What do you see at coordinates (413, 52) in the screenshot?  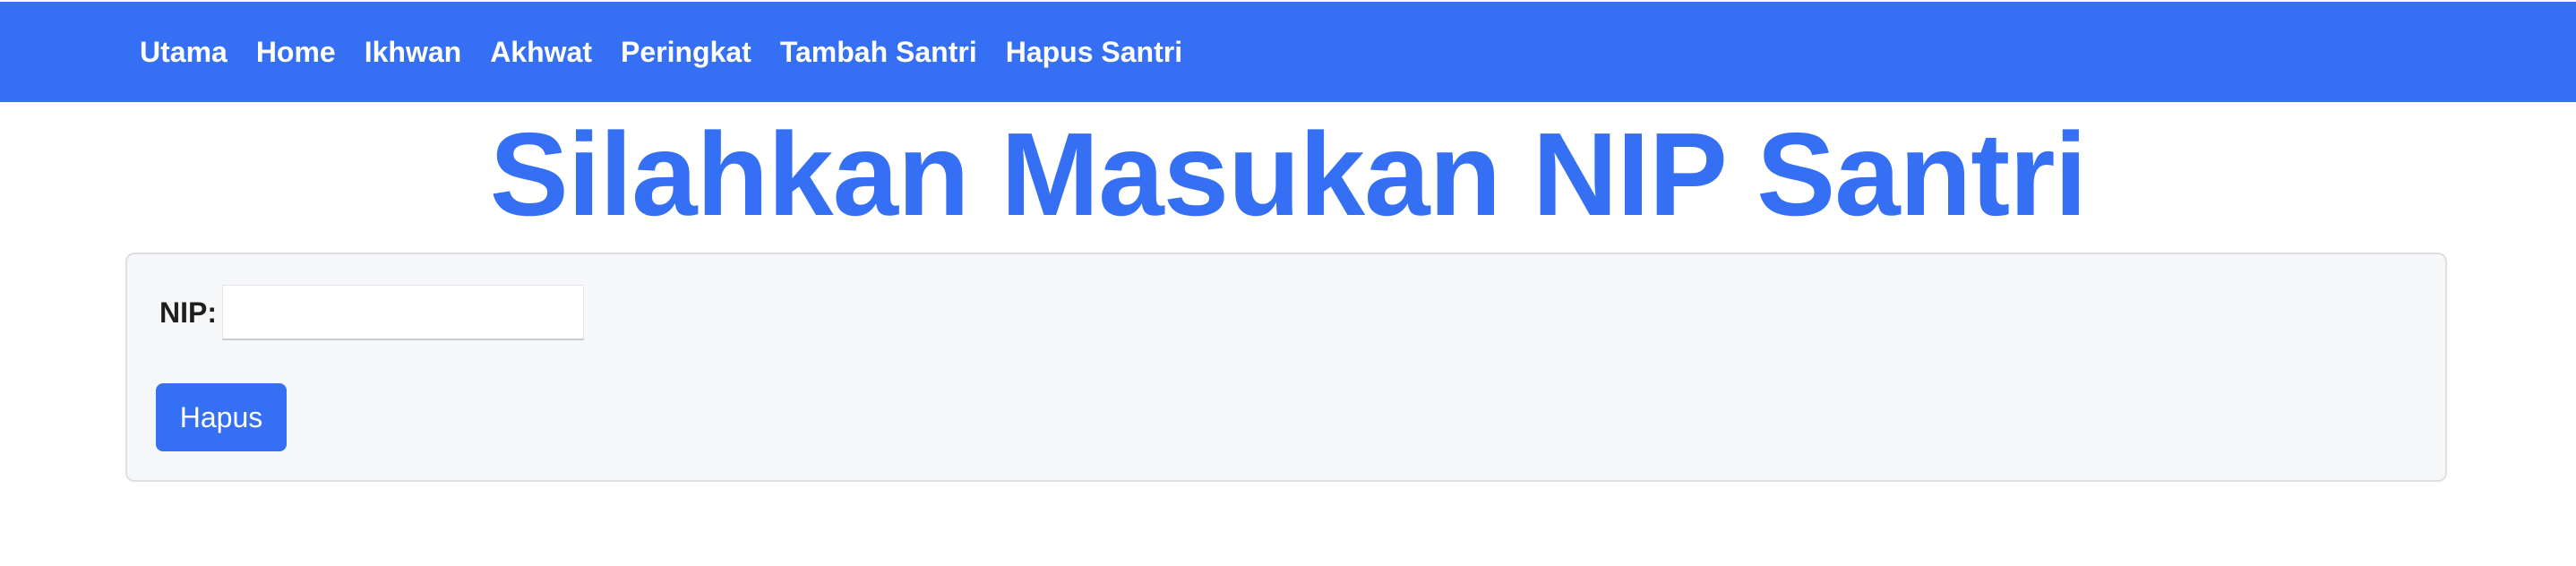 I see `nav-item-ikhwan: Ikhwan` at bounding box center [413, 52].